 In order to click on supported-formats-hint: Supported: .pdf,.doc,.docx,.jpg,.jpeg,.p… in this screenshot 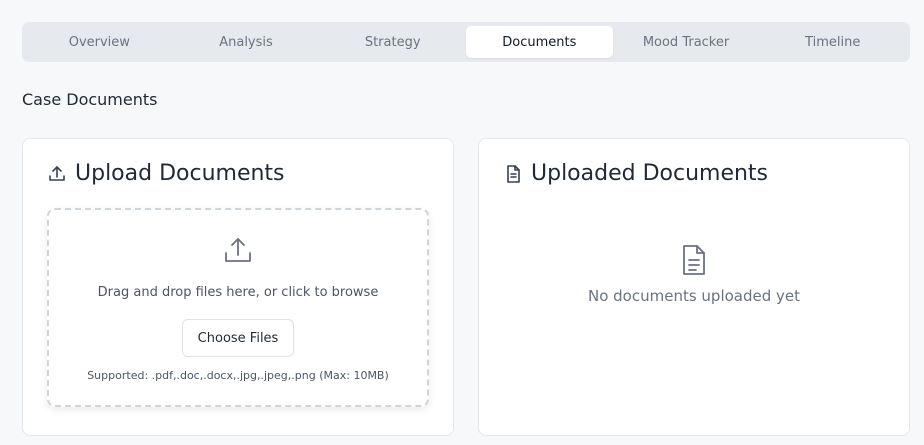, I will do `click(238, 375)`.